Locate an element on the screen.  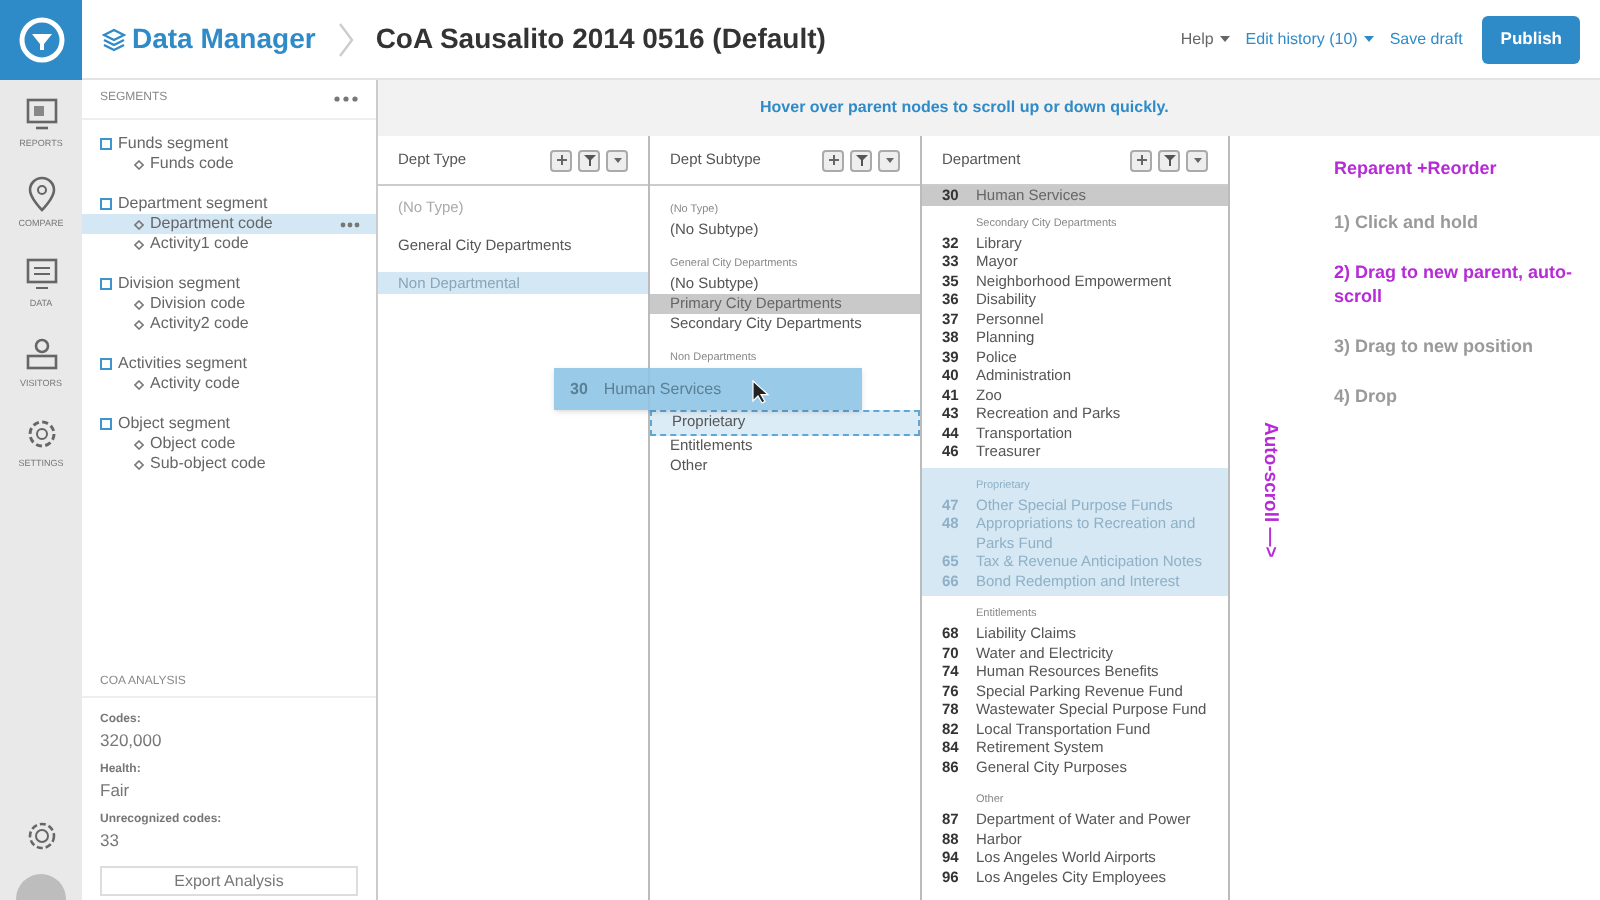
item-label: Human Services is located at coordinates (662, 389).